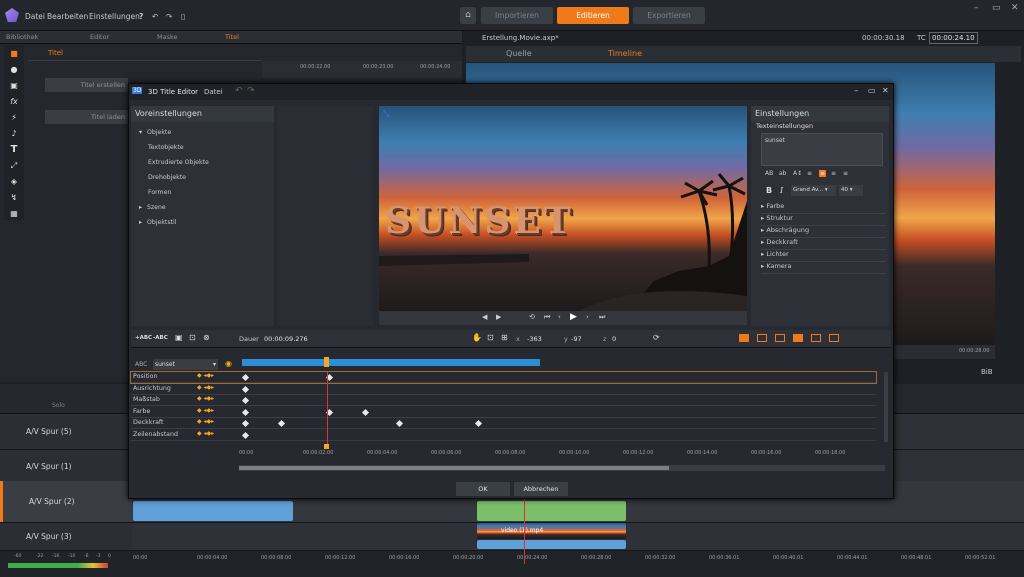  Describe the element at coordinates (784, 126) in the screenshot. I see `text-settings-label: Texteinstellungen` at that location.